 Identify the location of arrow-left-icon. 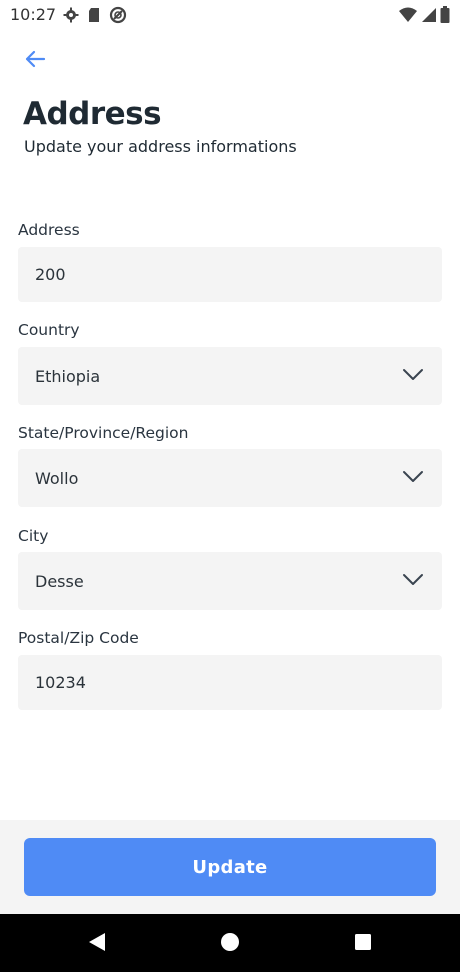
(35, 61).